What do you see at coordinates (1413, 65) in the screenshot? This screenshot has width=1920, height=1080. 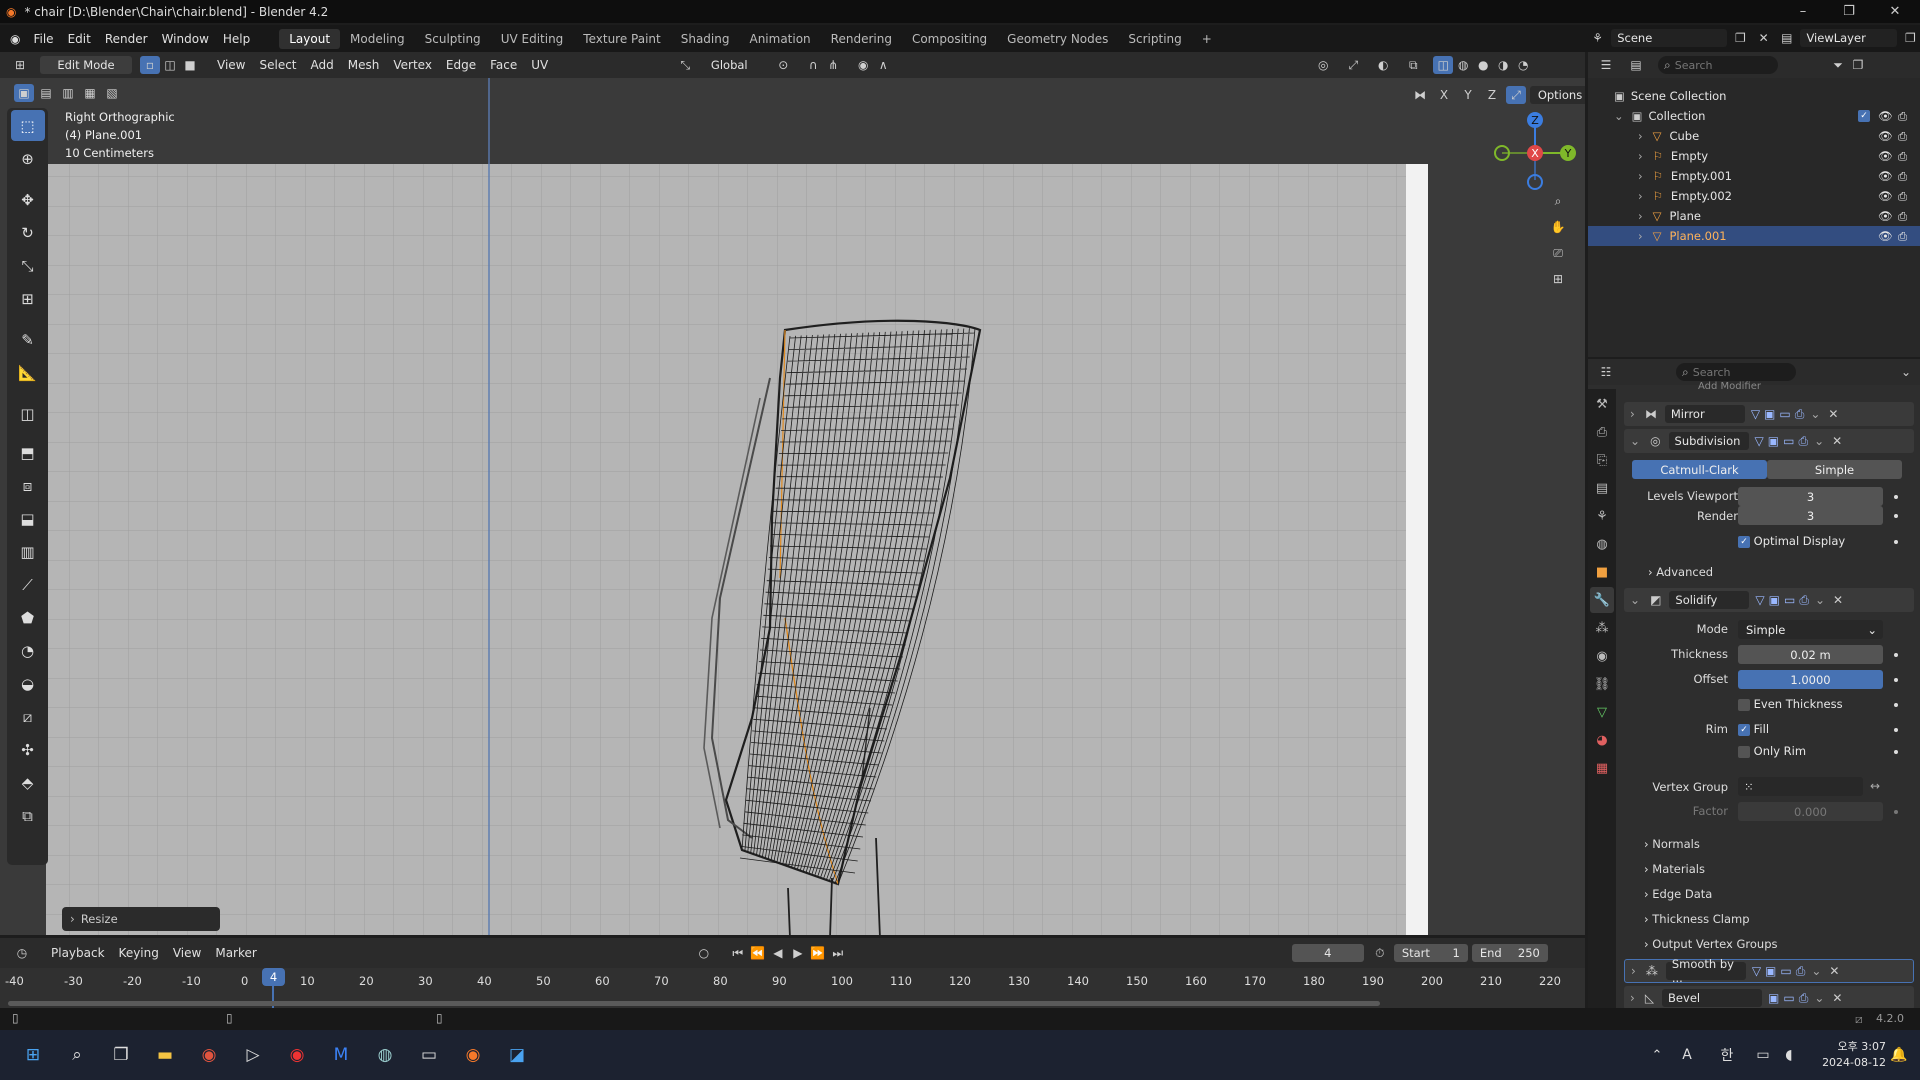 I see `mesh-overlay-icon: ⧉` at bounding box center [1413, 65].